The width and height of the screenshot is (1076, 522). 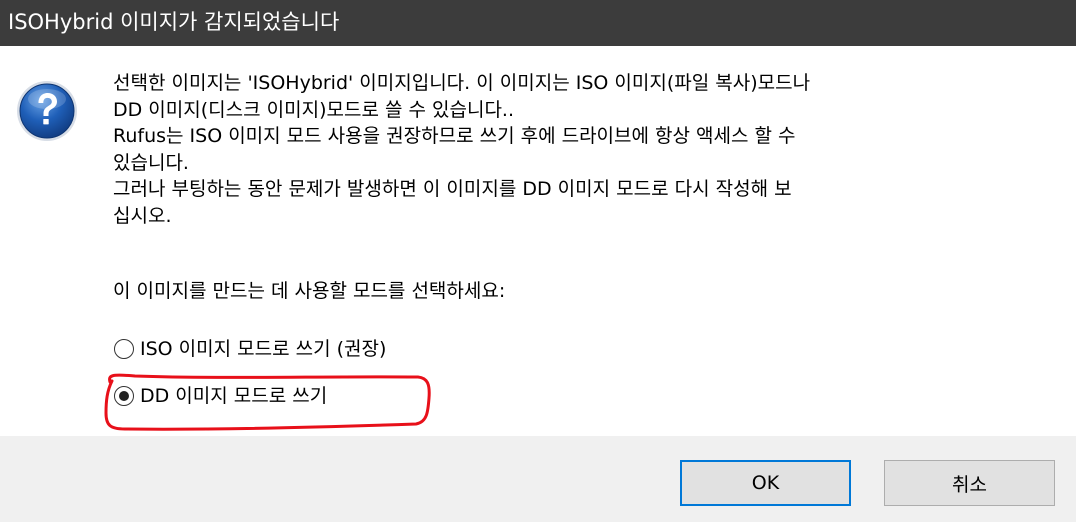 I want to click on ok-button: OK, so click(x=765, y=483).